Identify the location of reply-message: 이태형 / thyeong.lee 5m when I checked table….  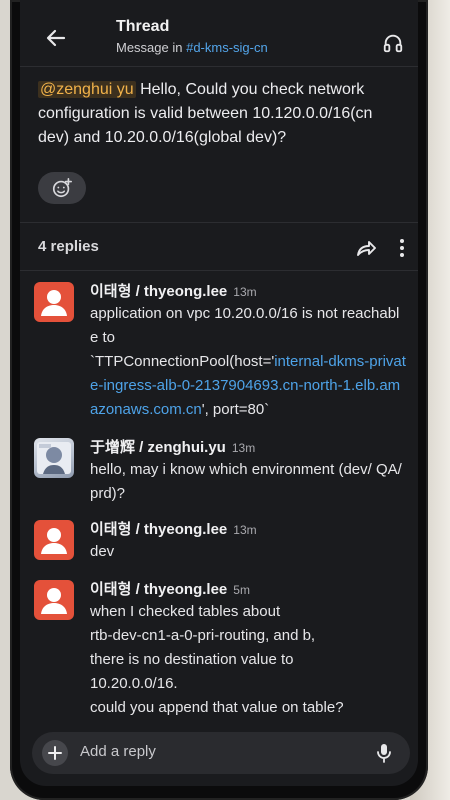
(220, 648).